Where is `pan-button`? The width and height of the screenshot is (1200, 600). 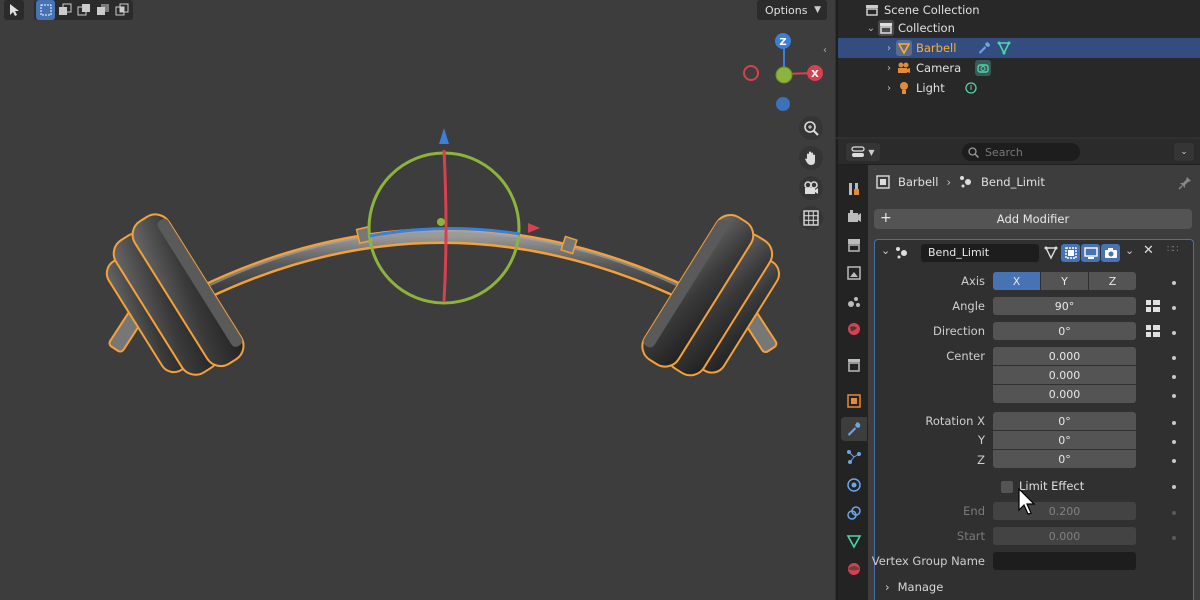
pan-button is located at coordinates (811, 158).